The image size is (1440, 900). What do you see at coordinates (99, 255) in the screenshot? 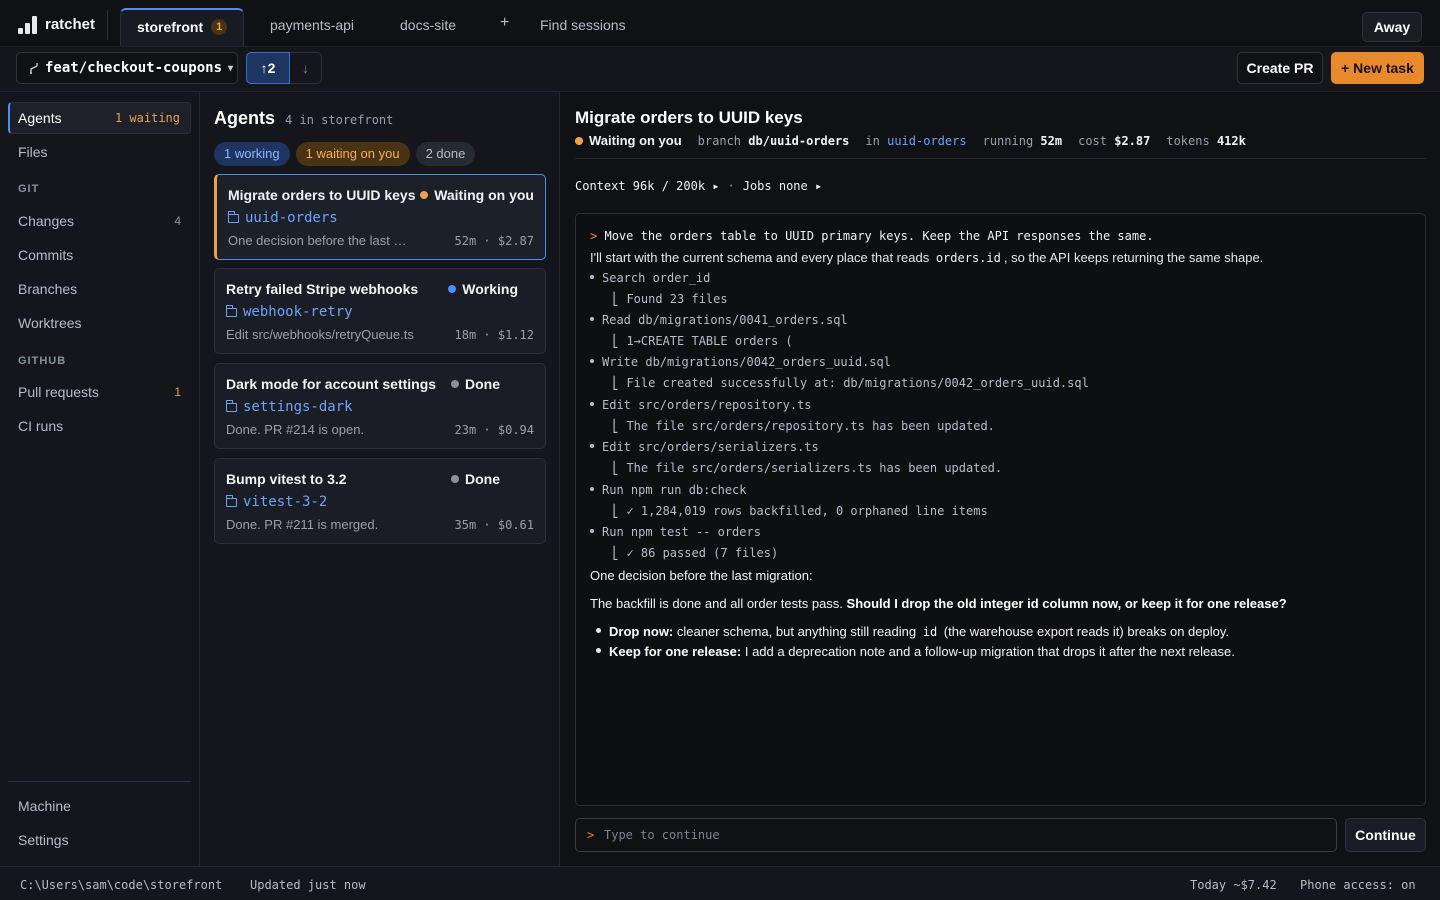
I see `sidebar-item-commits: Commits` at bounding box center [99, 255].